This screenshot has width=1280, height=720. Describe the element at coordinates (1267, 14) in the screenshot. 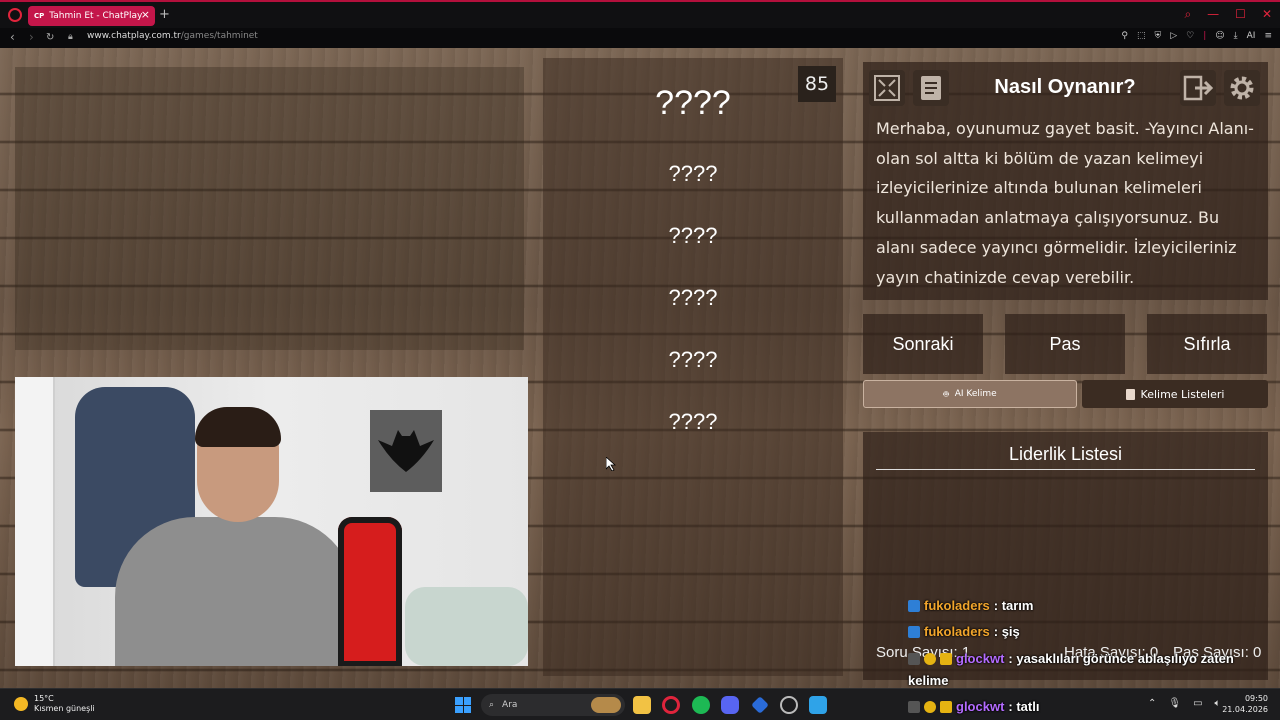

I see `close-window-icon: ✕` at that location.